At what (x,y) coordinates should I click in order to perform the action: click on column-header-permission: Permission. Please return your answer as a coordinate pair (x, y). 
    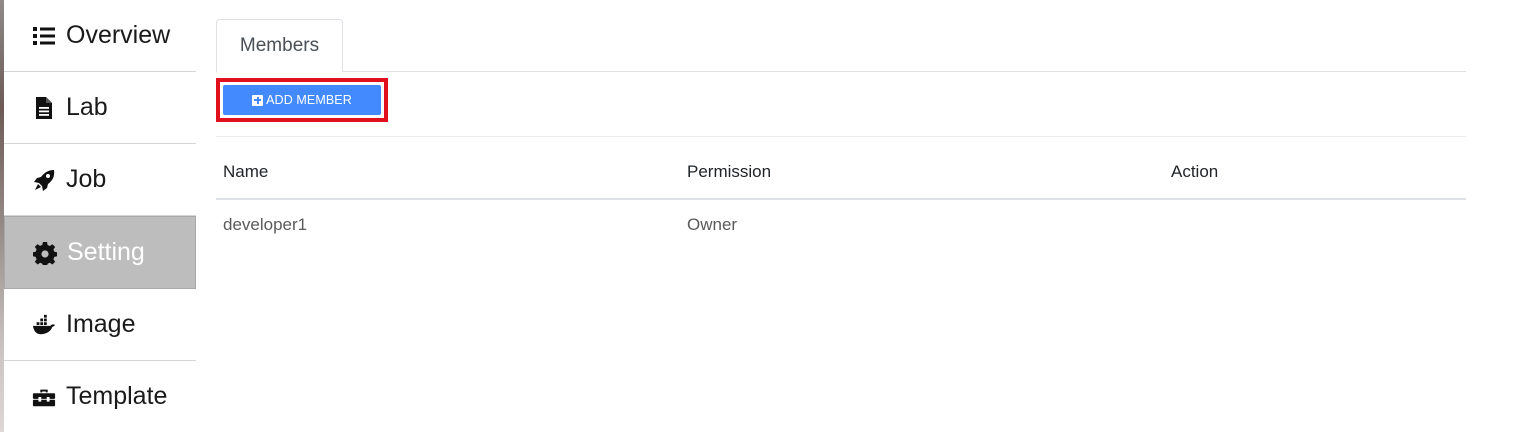
    Looking at the image, I should click on (729, 171).